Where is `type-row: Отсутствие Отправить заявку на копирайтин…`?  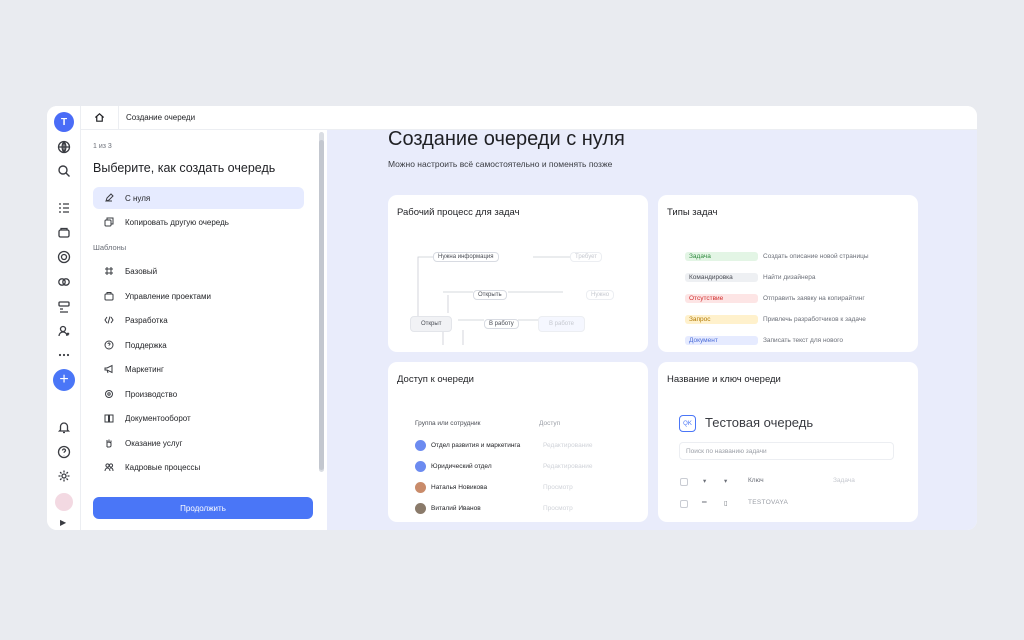 type-row: Отсутствие Отправить заявку на копирайтин… is located at coordinates (775, 298).